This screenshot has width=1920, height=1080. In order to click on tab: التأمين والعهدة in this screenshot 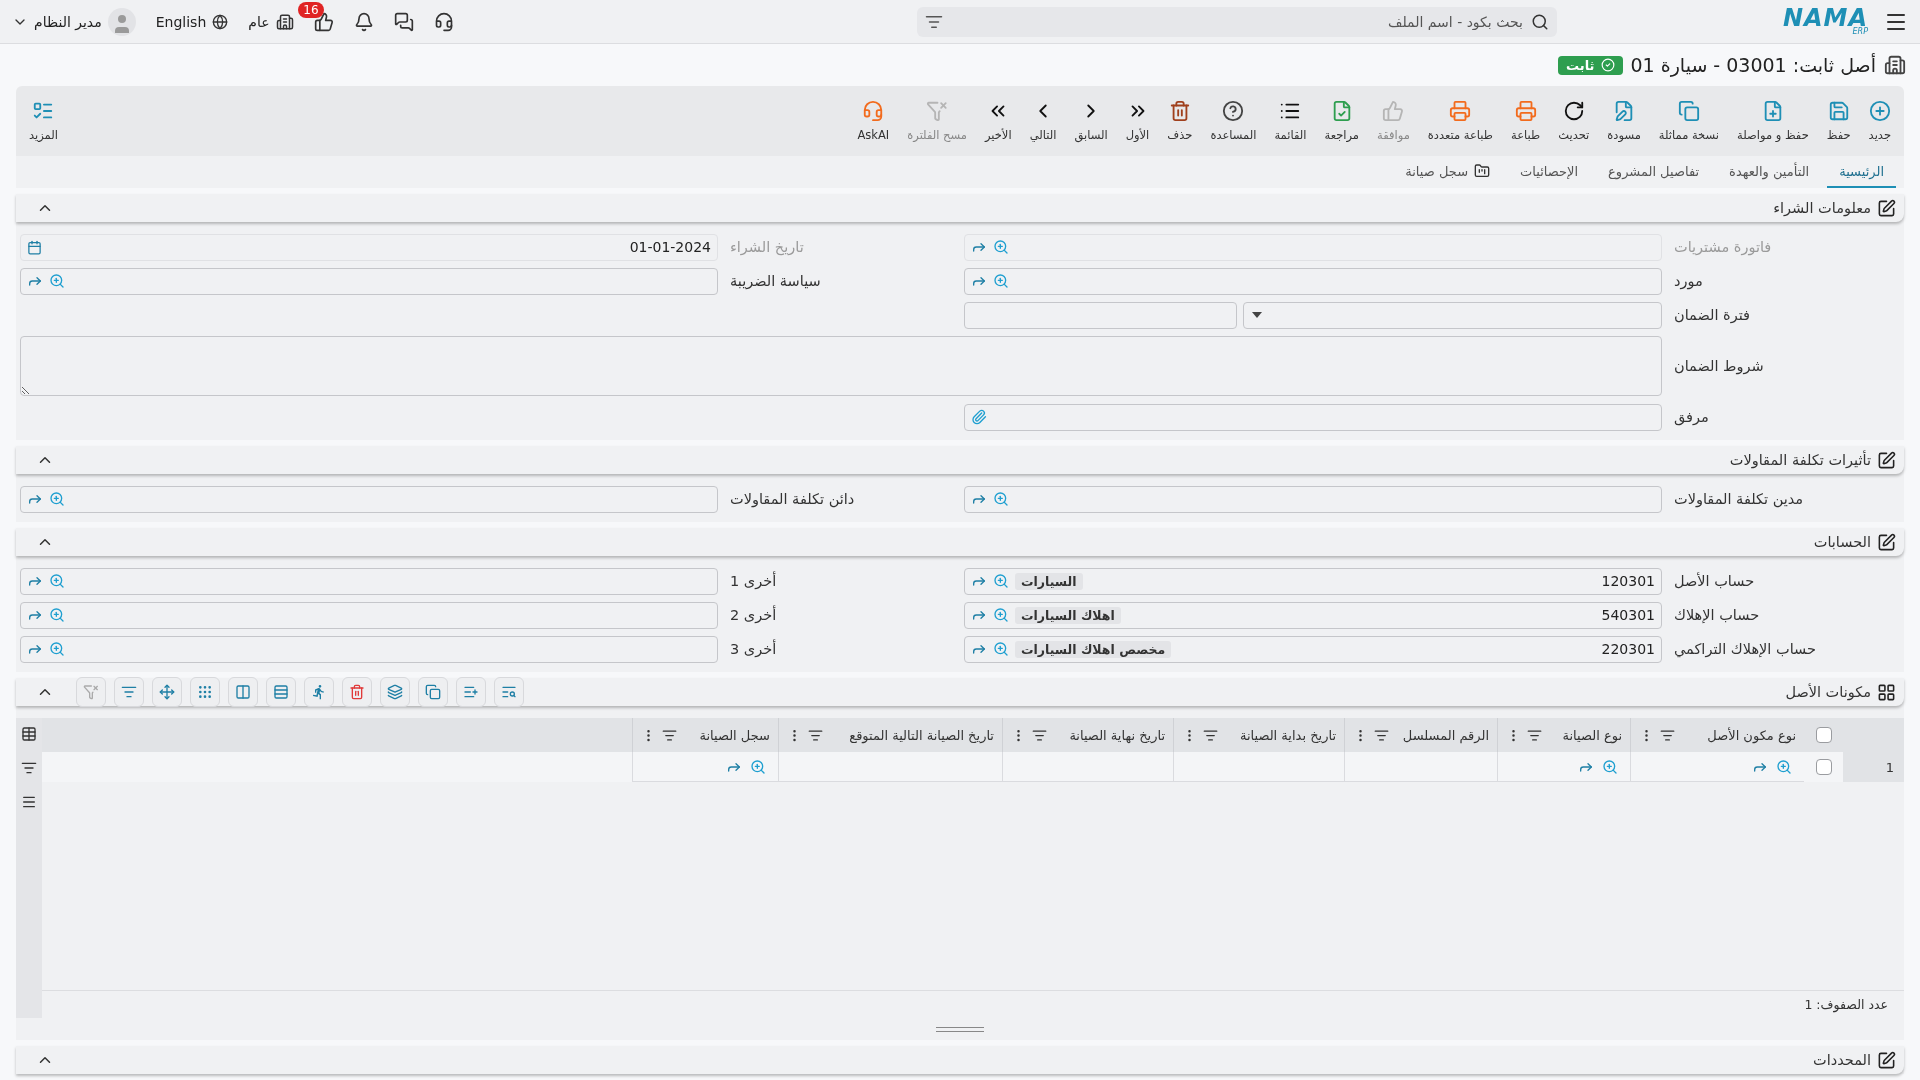, I will do `click(1769, 172)`.